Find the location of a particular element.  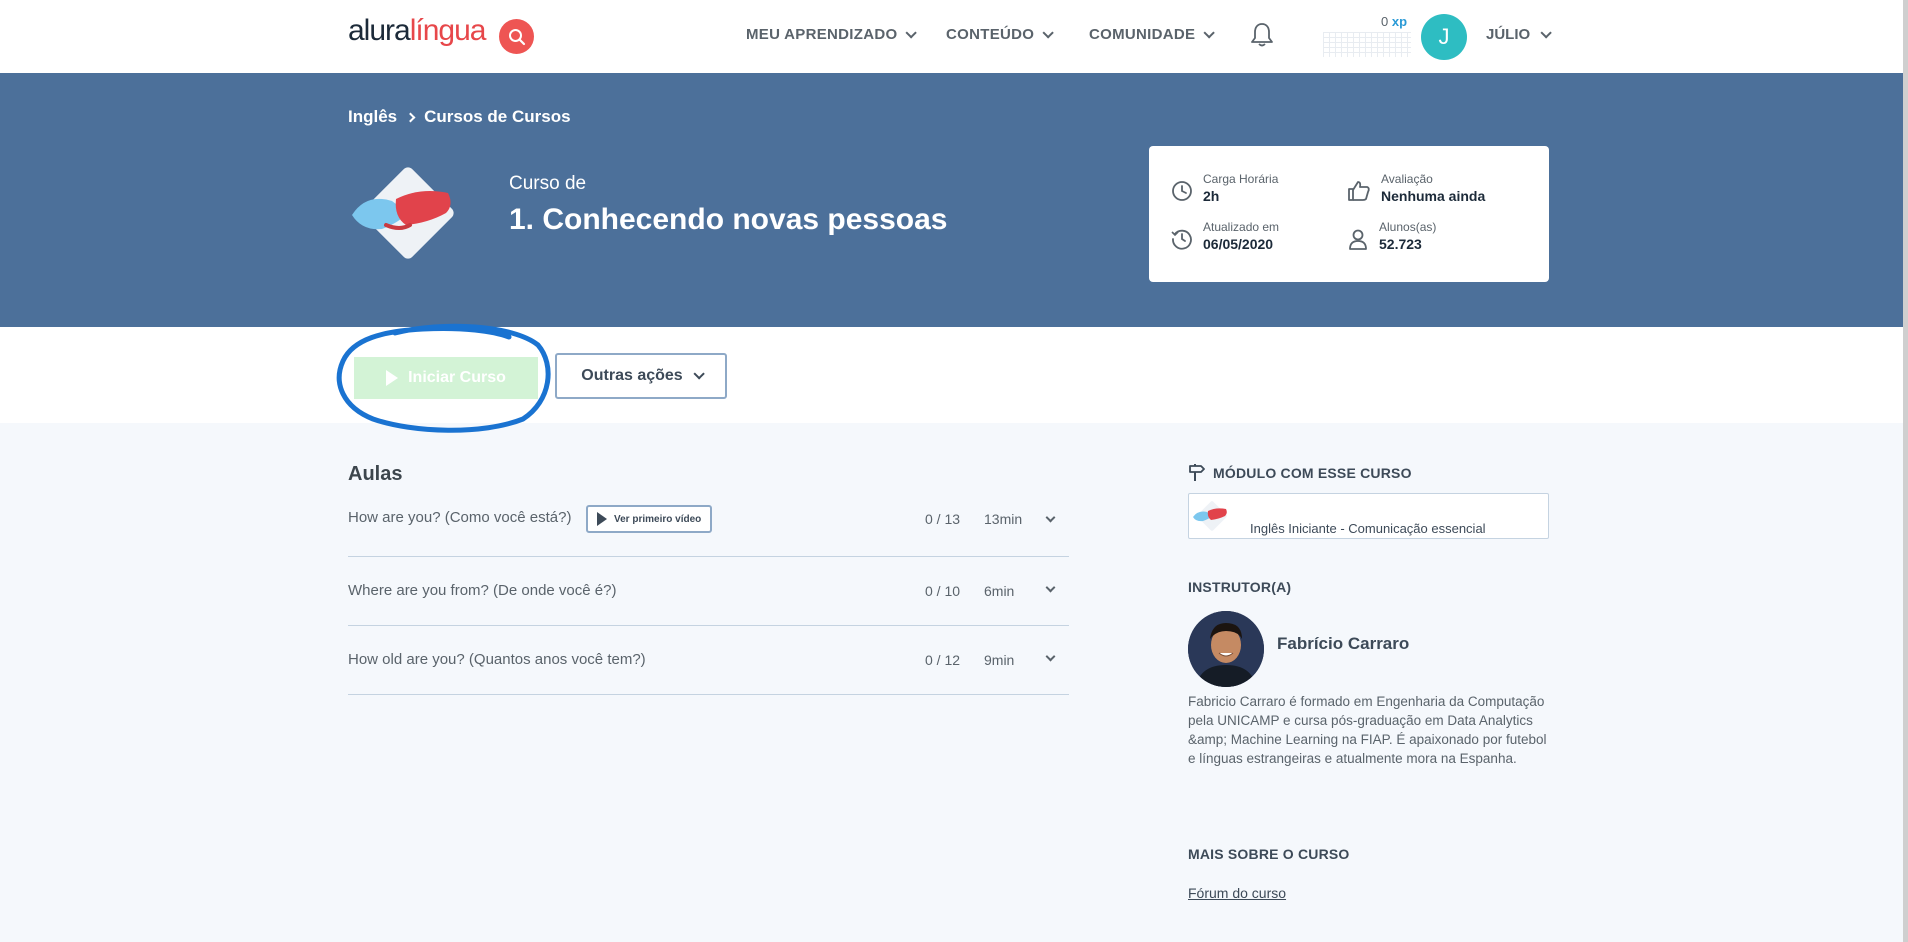

thumbs-up-icon is located at coordinates (1359, 191).